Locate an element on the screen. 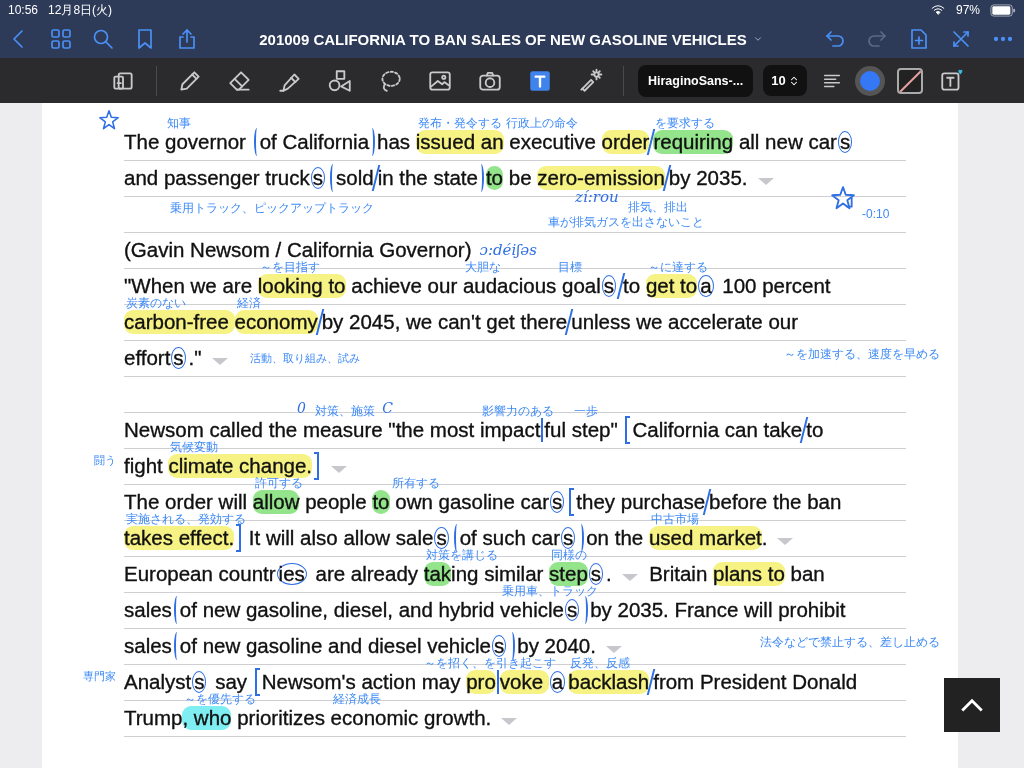 The width and height of the screenshot is (1024, 768). document-text: gasoline car is located at coordinates (493, 502).